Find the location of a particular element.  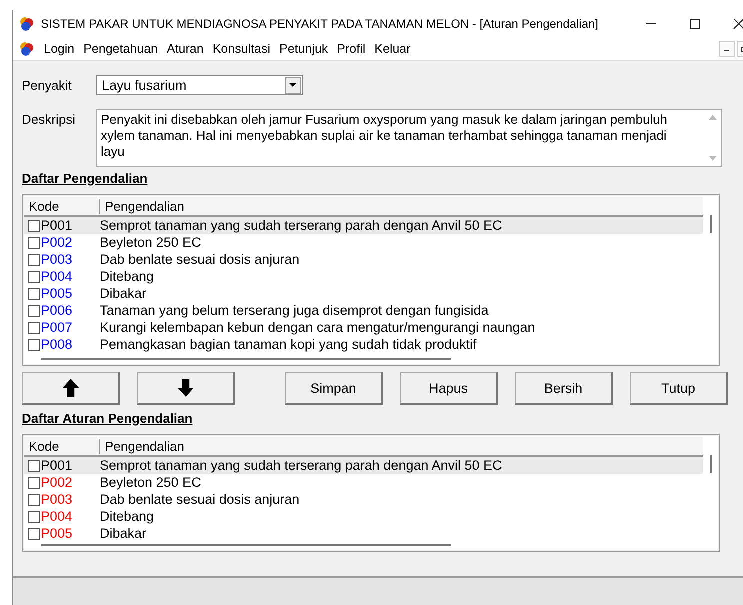

section-title: Daftar Aturan Pengendalian is located at coordinates (107, 418).